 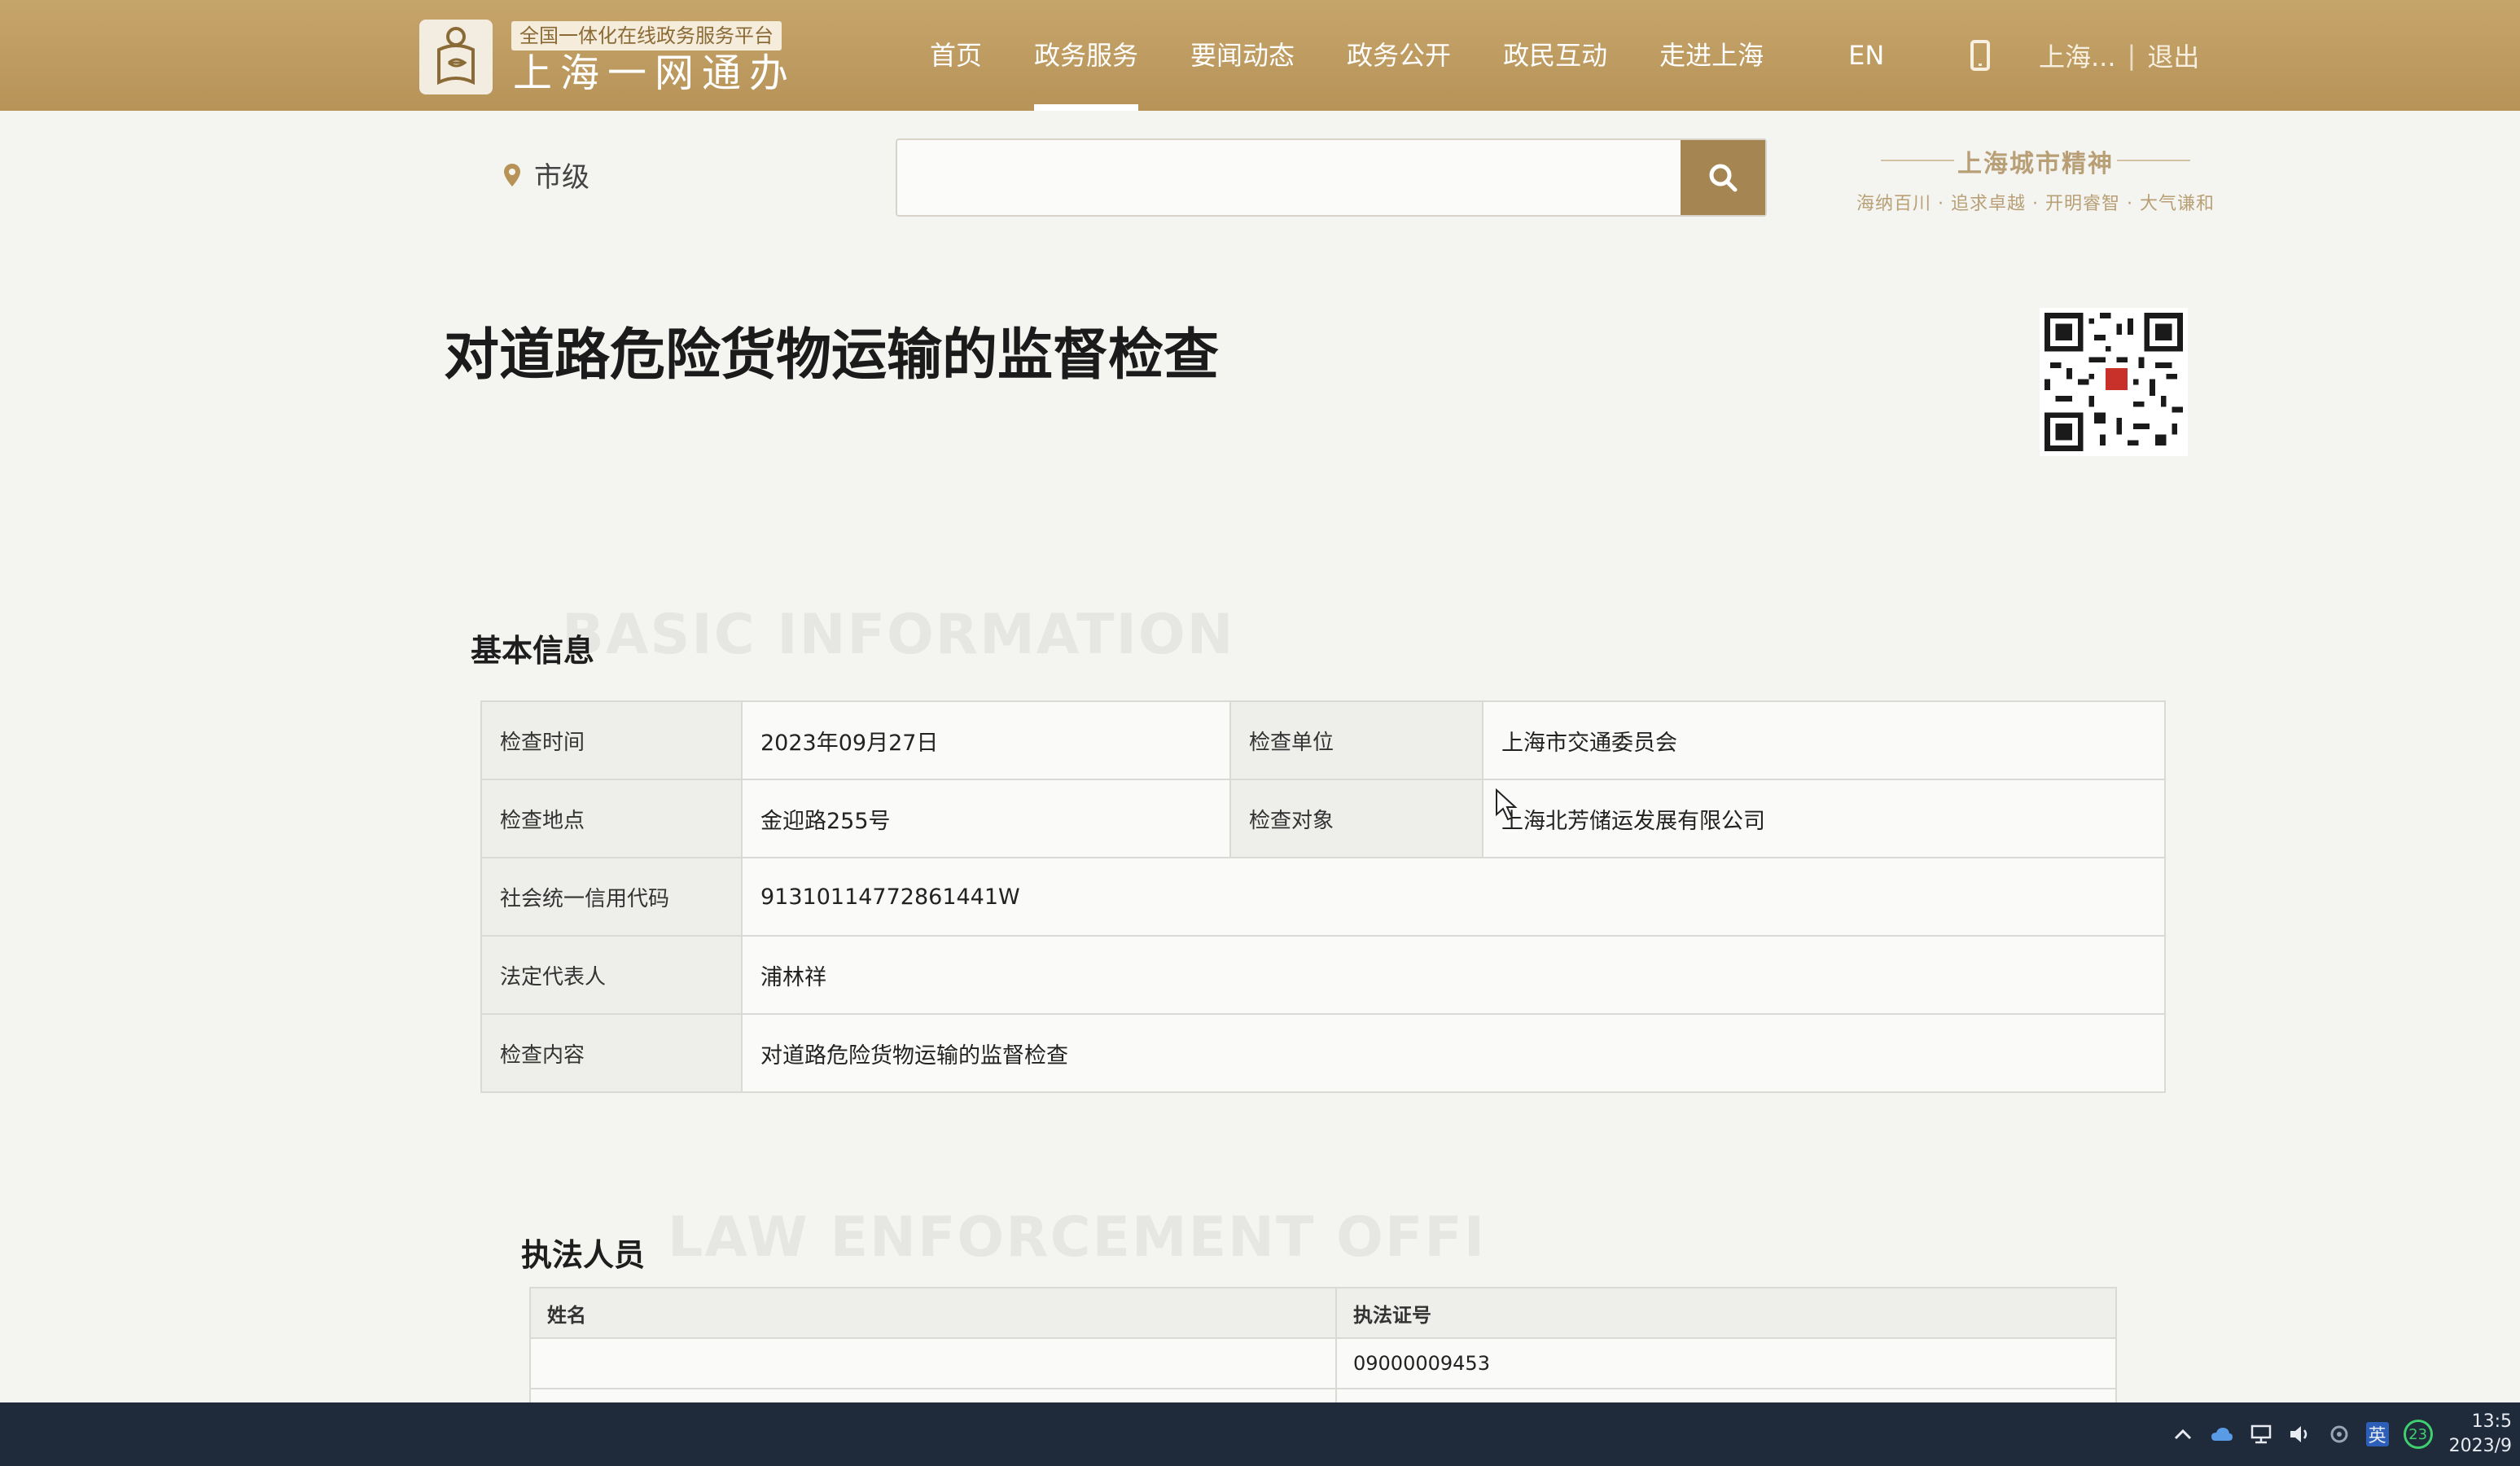 What do you see at coordinates (512, 175) in the screenshot?
I see `location-pin-icon` at bounding box center [512, 175].